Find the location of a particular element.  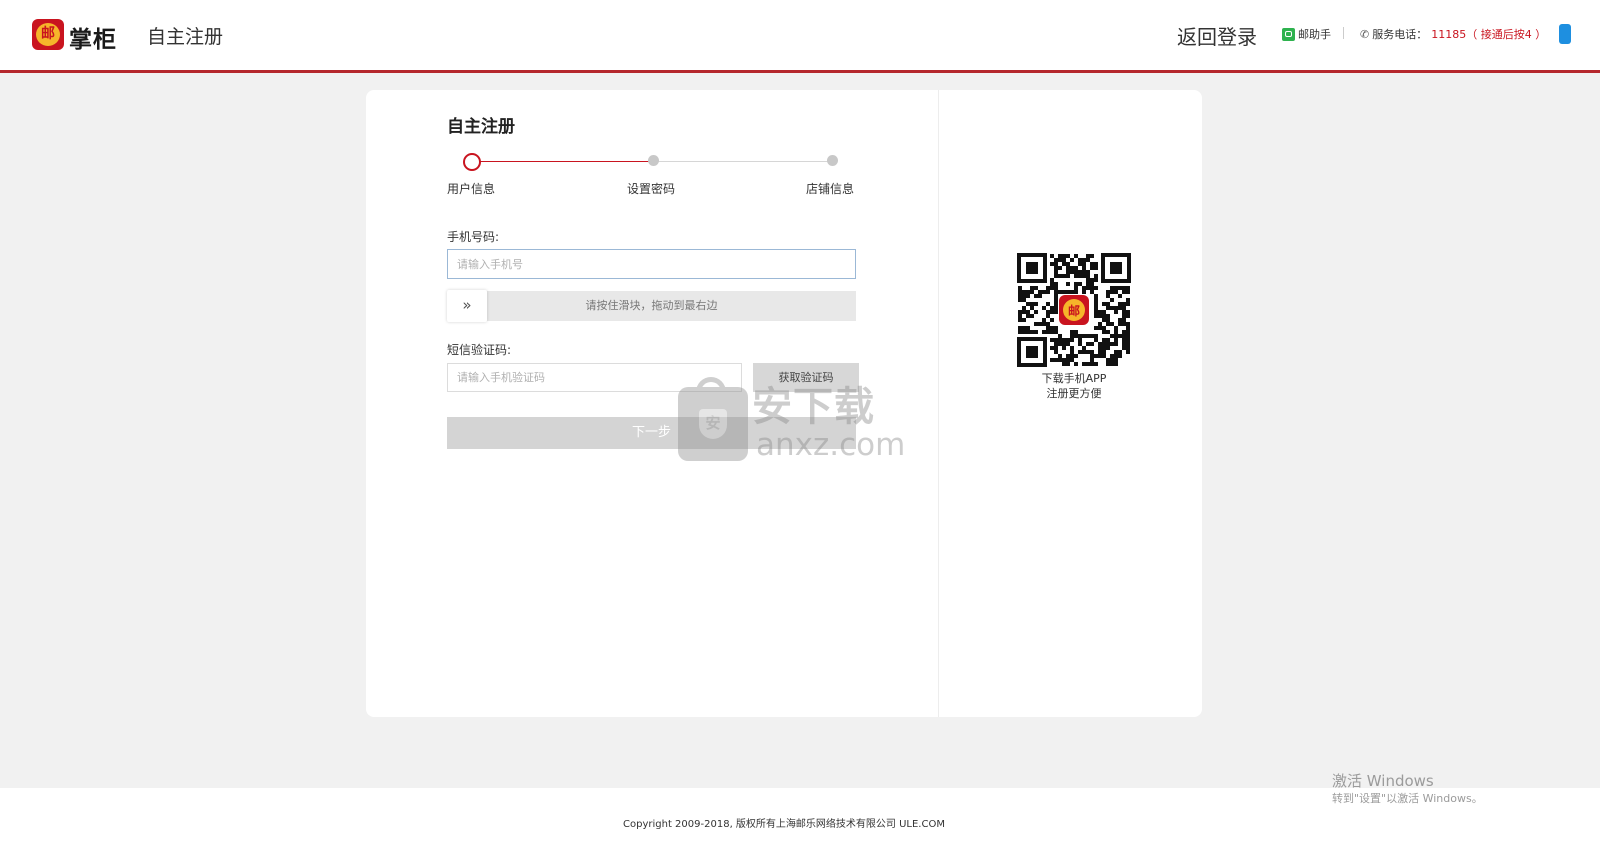

service-label: 服务电话： is located at coordinates (1400, 34).